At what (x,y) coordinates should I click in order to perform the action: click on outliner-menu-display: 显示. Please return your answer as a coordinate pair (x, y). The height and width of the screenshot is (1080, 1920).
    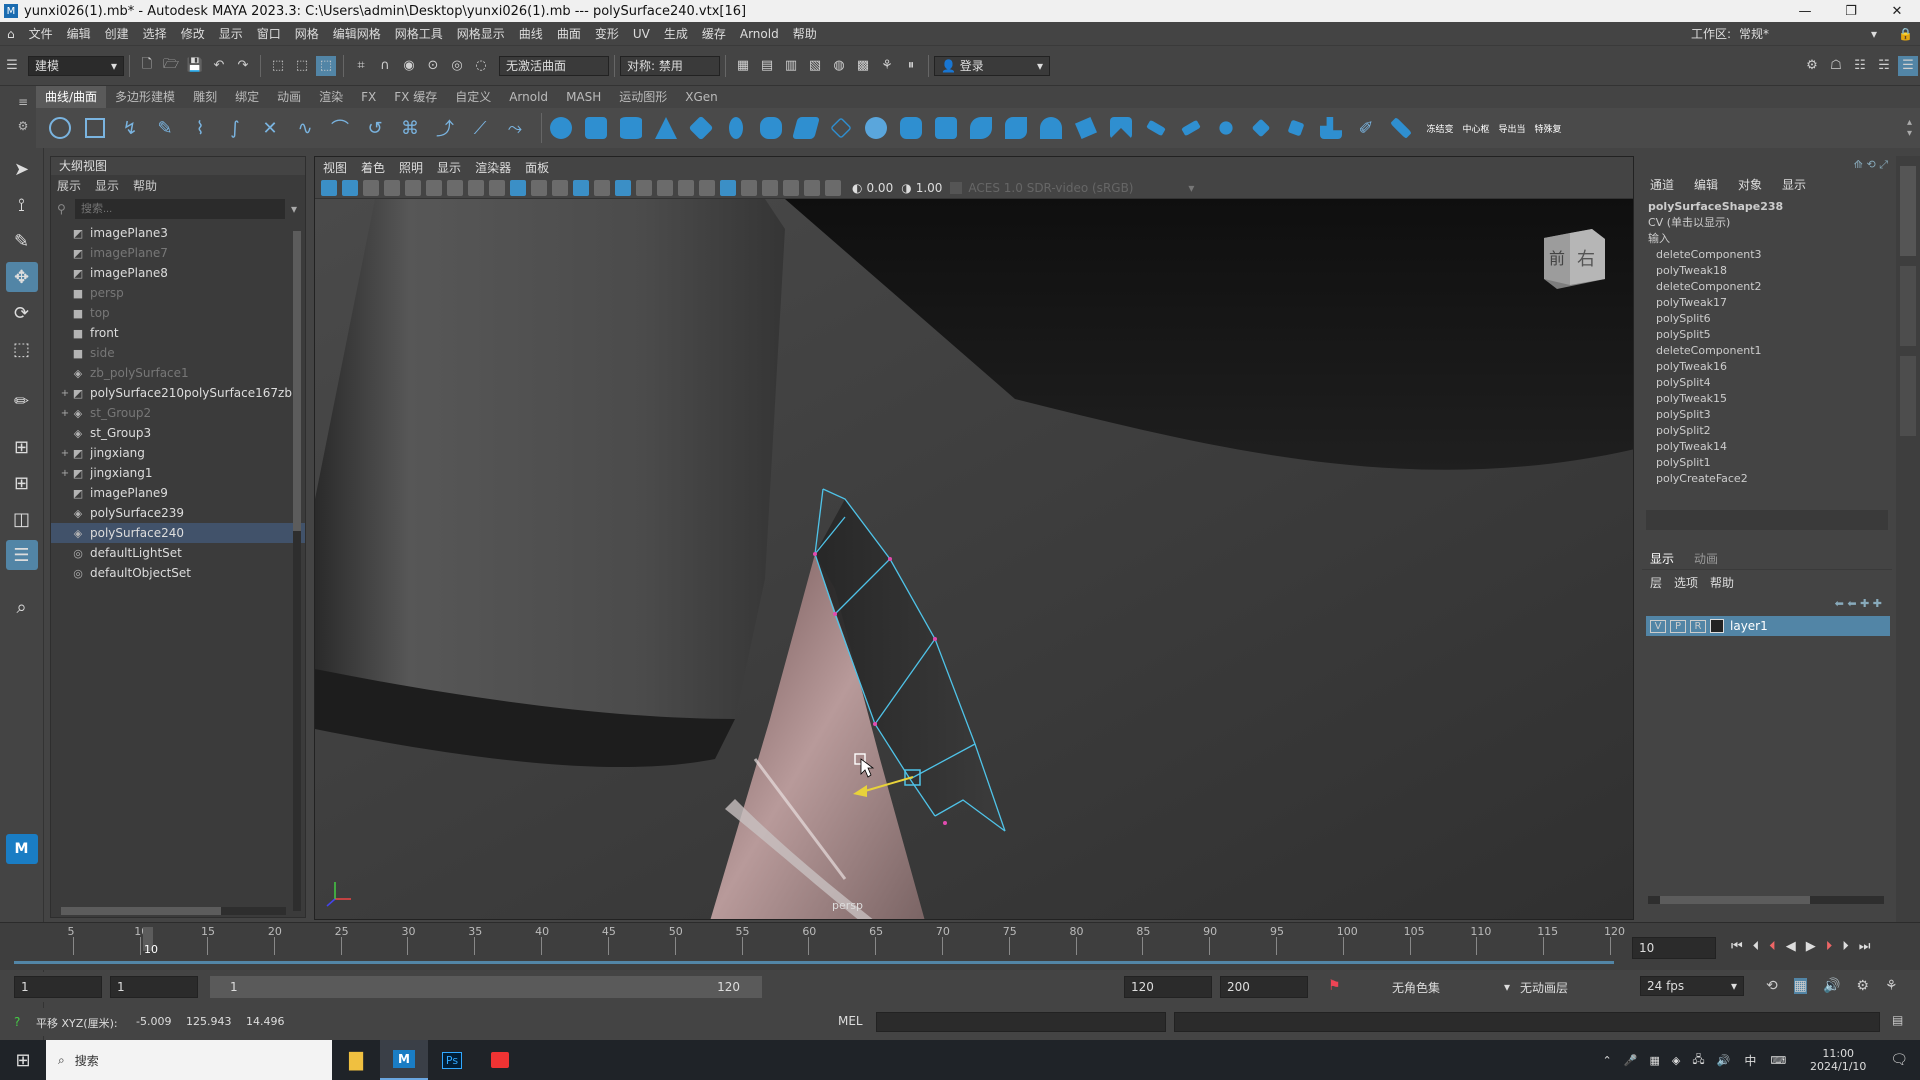
    Looking at the image, I should click on (107, 185).